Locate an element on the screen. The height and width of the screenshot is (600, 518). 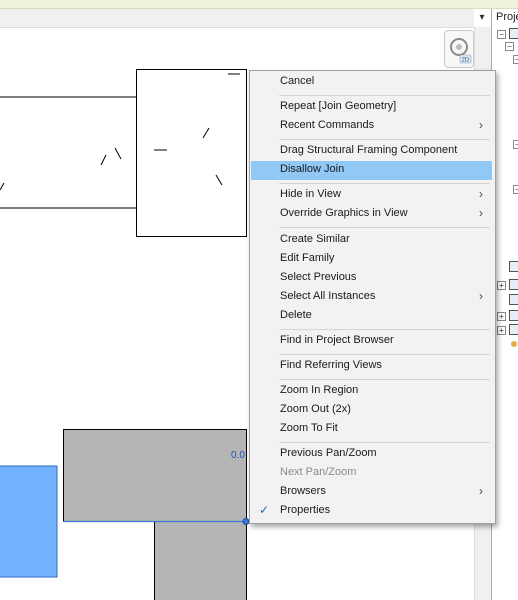
structural-element-bottom is located at coordinates (200, 560).